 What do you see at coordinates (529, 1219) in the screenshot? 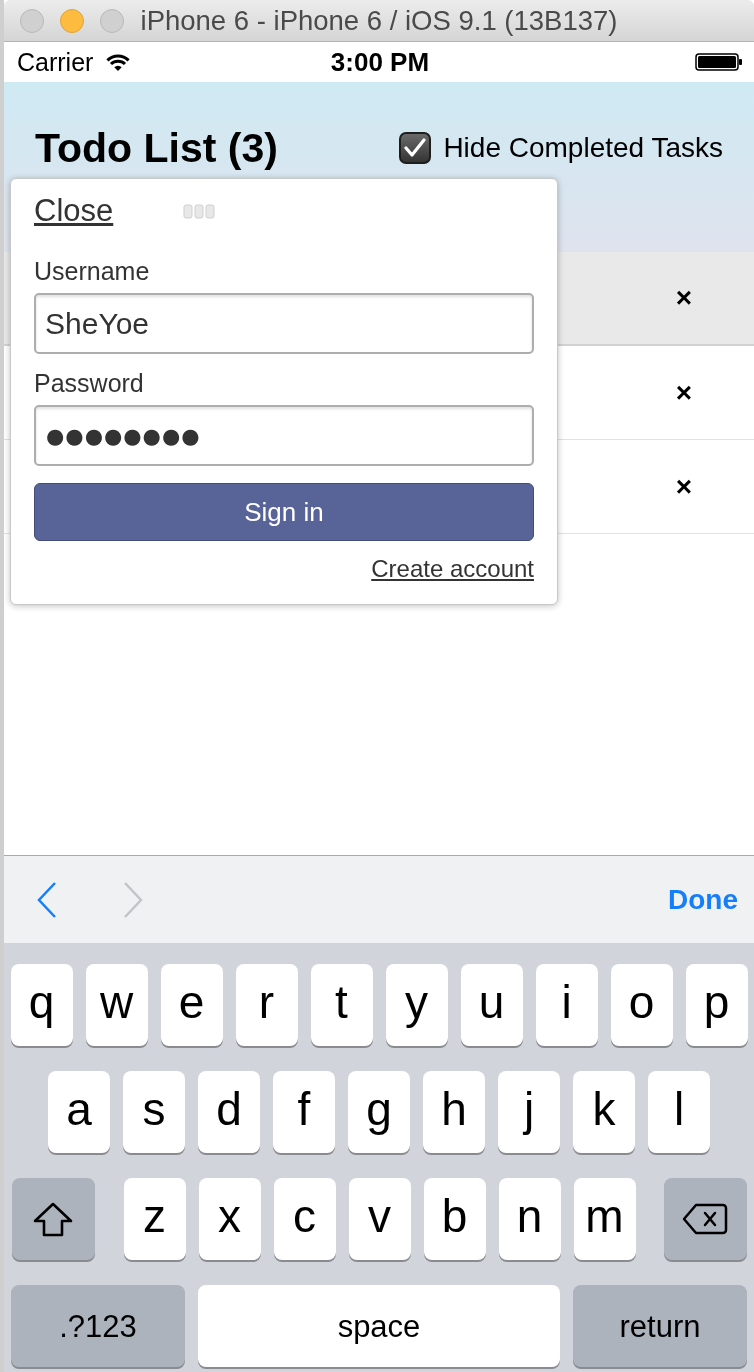
I see `keyboard-key: n` at bounding box center [529, 1219].